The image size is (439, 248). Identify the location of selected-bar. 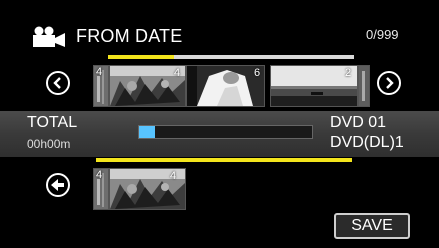
(224, 160).